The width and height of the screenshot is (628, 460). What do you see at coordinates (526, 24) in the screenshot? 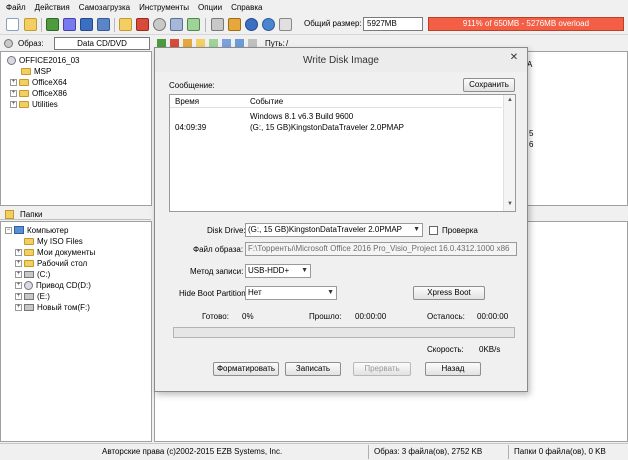
I see `capacity-overload-bar: 911% of 650MB - 5276MB overload` at bounding box center [526, 24].